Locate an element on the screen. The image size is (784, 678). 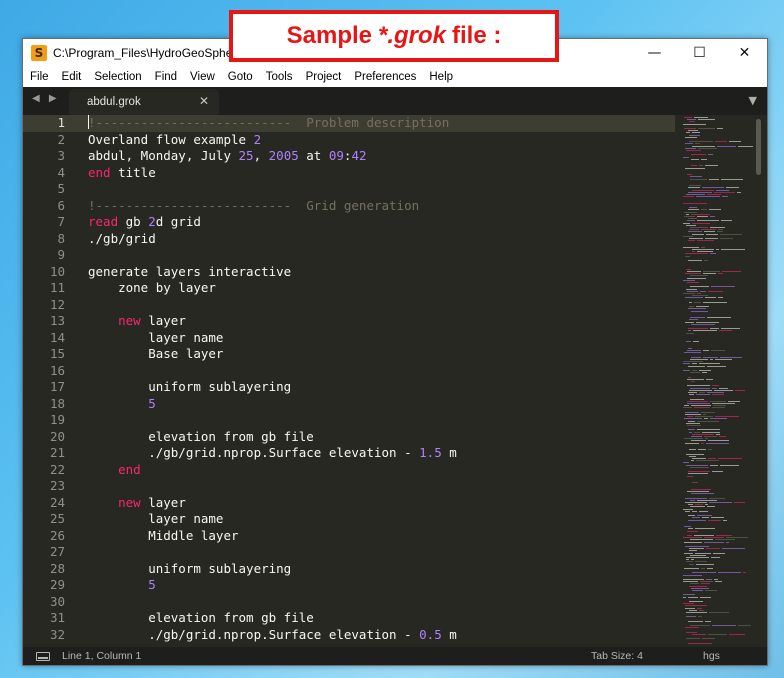
code-line: end title is located at coordinates (375, 173).